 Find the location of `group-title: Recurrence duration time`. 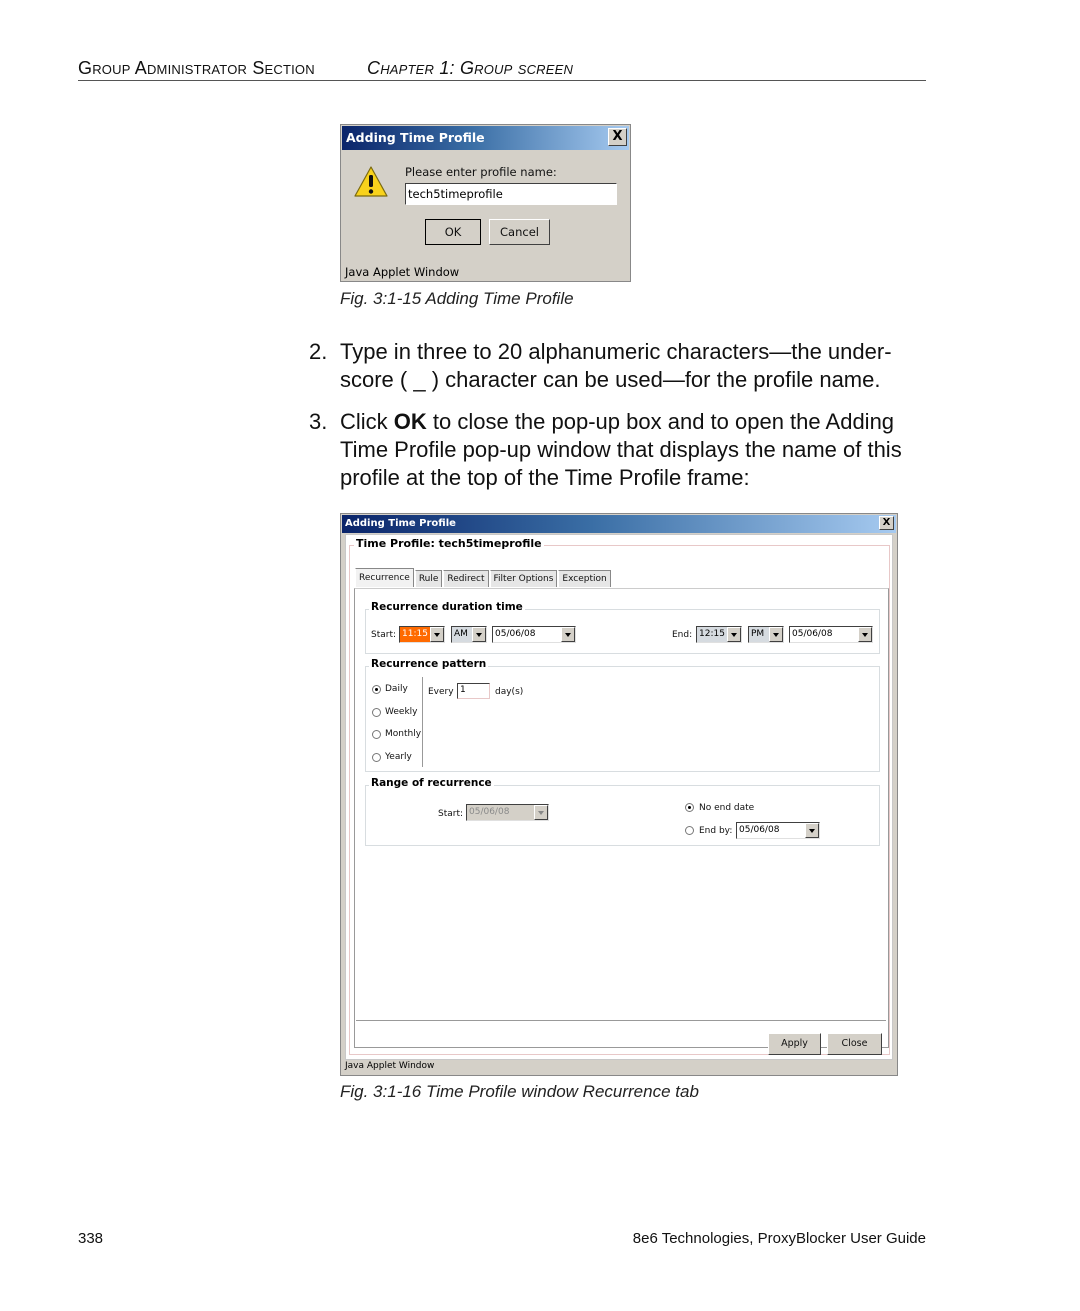

group-title: Recurrence duration time is located at coordinates (447, 607).